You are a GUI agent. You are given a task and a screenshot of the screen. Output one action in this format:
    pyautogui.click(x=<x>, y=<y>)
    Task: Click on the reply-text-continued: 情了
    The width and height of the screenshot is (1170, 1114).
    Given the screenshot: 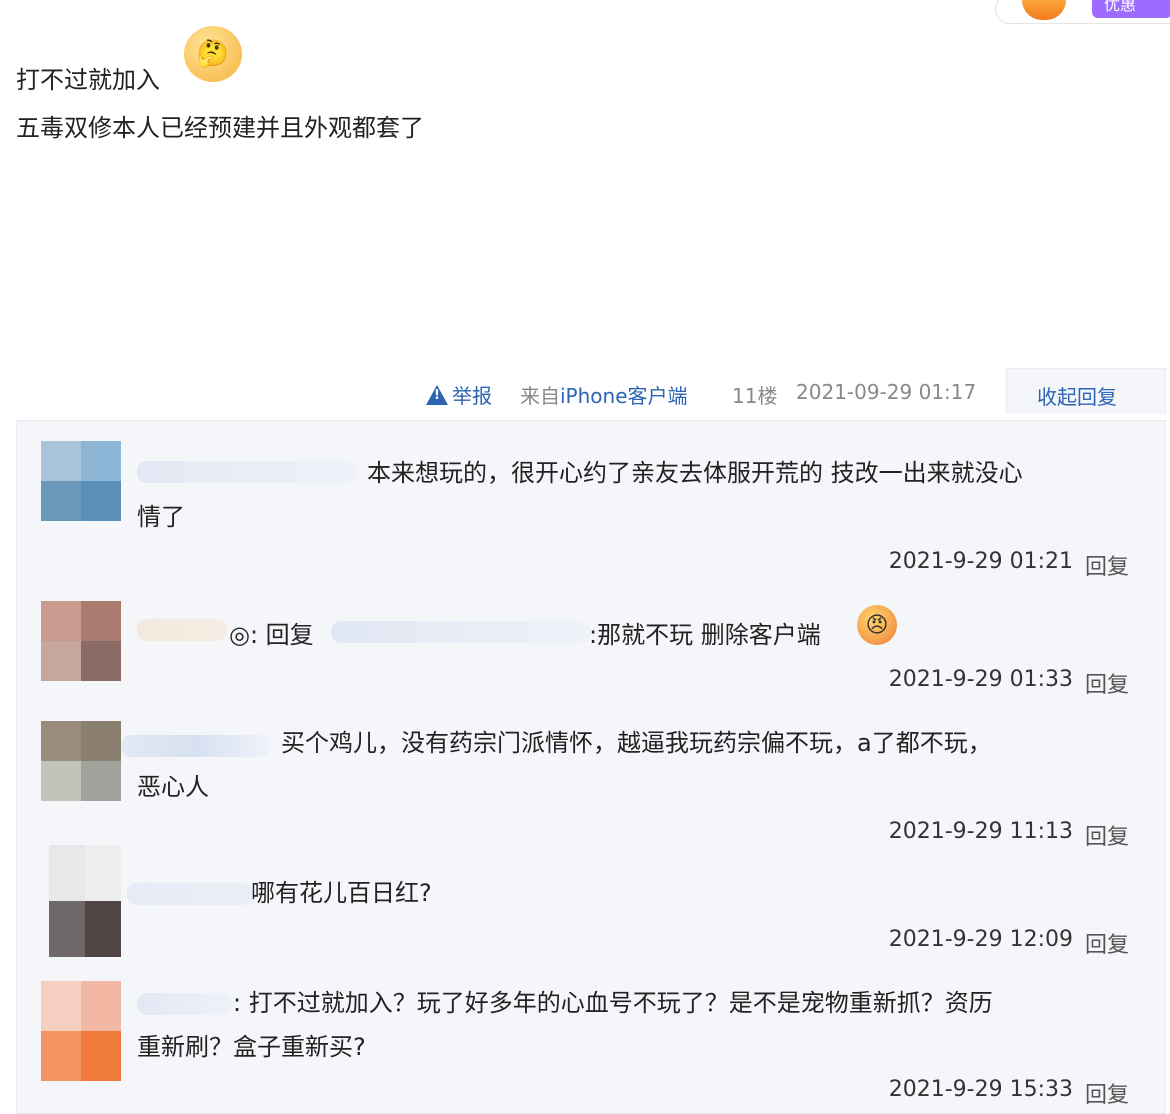 What is the action you would take?
    pyautogui.click(x=161, y=517)
    